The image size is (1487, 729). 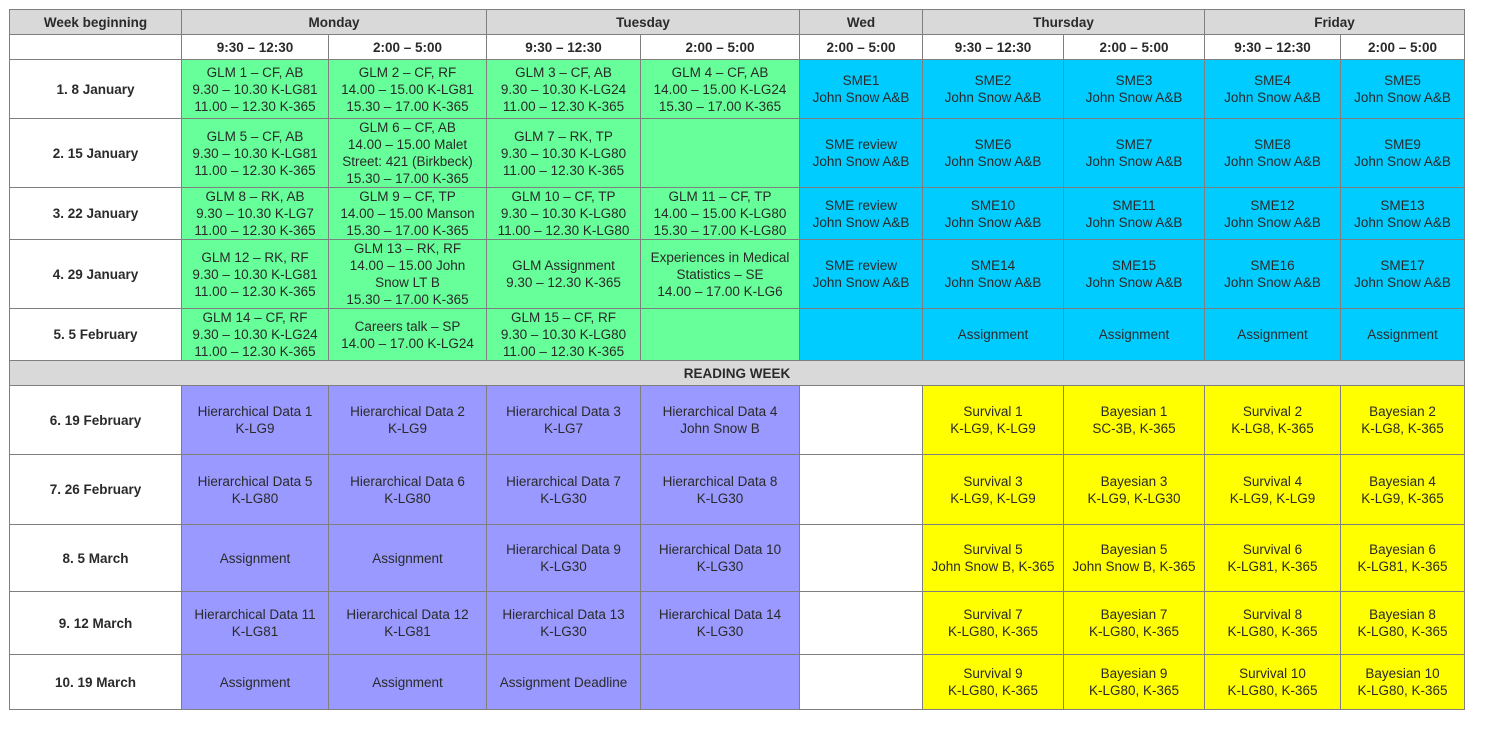 What do you see at coordinates (563, 682) in the screenshot?
I see `session-line: Assignment Deadline` at bounding box center [563, 682].